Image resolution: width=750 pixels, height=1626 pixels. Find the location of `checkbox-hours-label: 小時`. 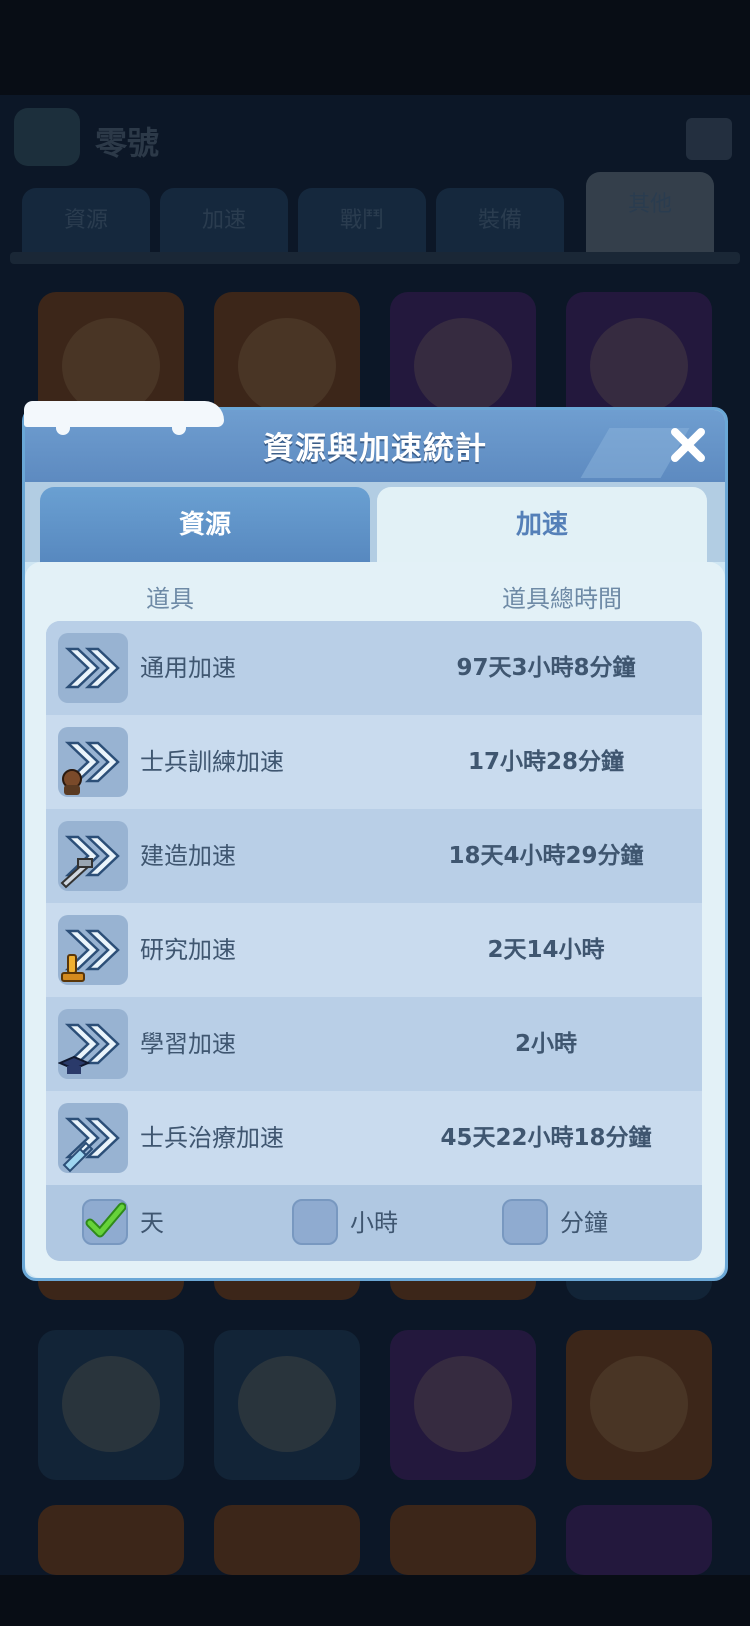

checkbox-hours-label: 小時 is located at coordinates (374, 1223).